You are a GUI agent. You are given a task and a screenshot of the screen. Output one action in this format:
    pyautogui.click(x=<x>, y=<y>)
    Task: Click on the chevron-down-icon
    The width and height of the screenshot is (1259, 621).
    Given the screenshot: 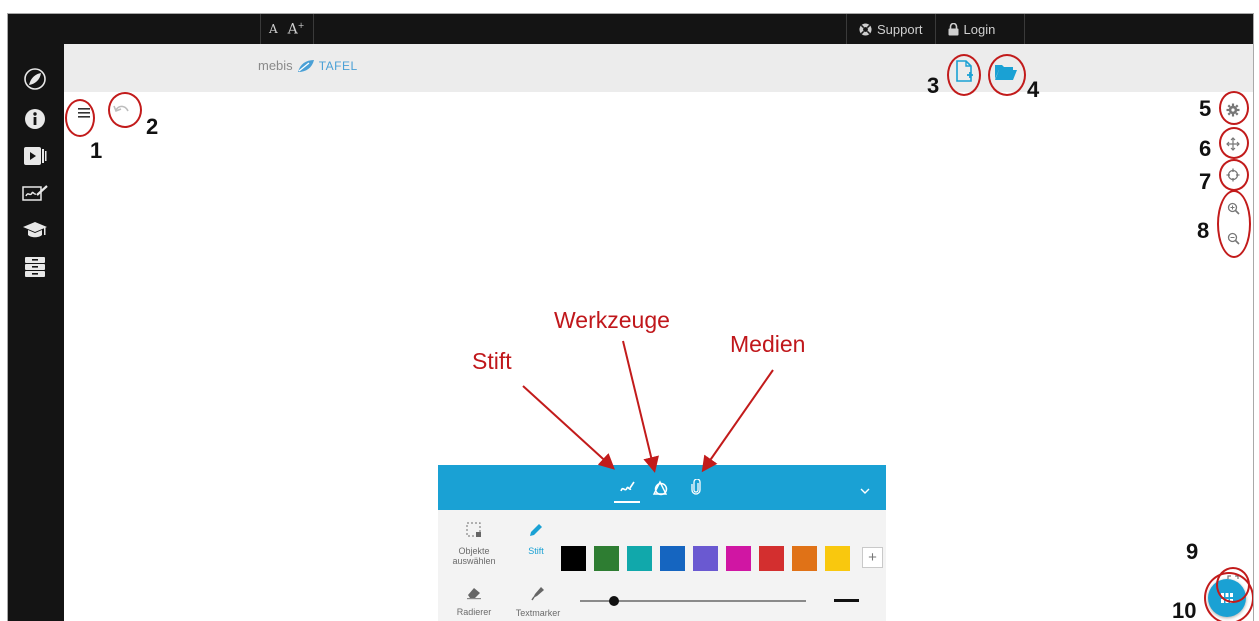 What is the action you would take?
    pyautogui.click(x=865, y=491)
    